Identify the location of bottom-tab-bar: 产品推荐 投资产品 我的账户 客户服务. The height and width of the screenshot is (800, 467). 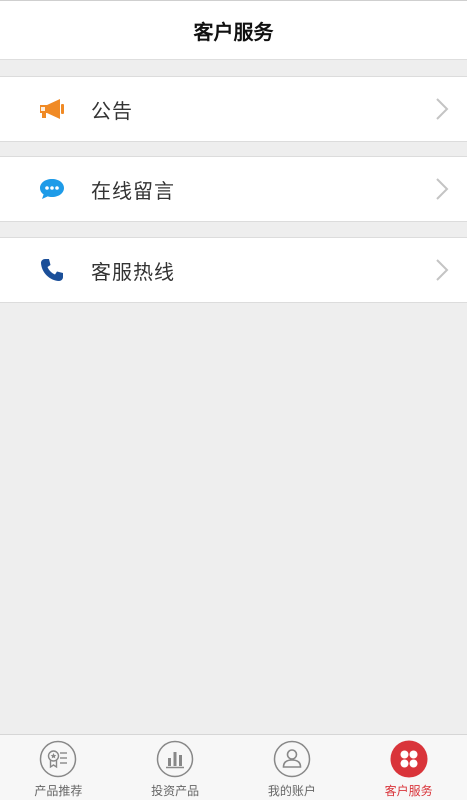
(233, 767).